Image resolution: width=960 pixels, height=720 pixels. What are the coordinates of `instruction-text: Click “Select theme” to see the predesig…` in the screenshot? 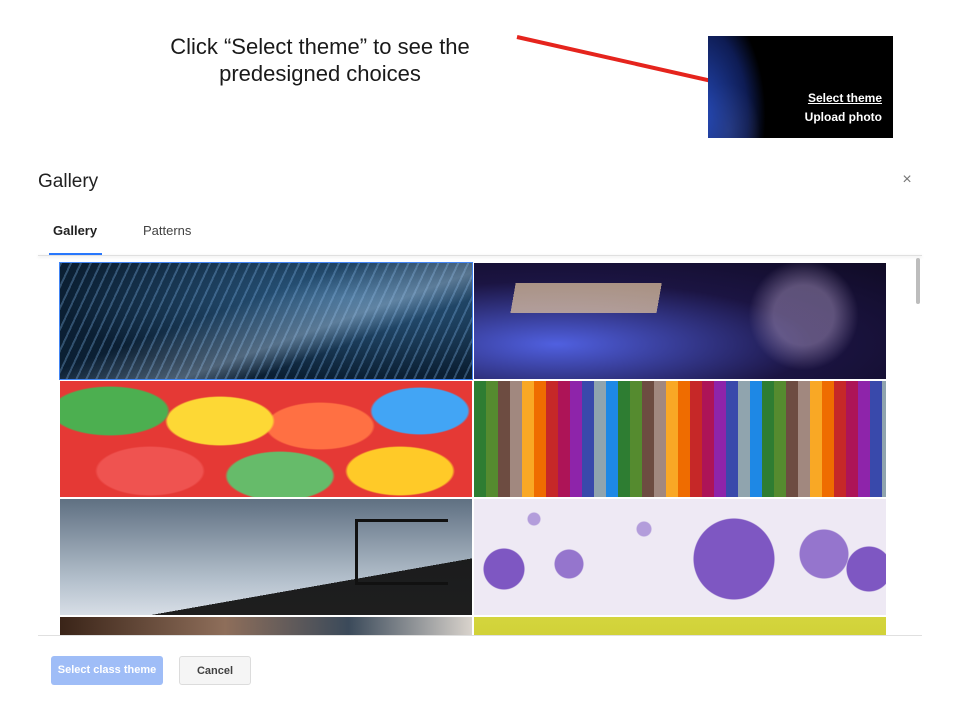 It's located at (320, 60).